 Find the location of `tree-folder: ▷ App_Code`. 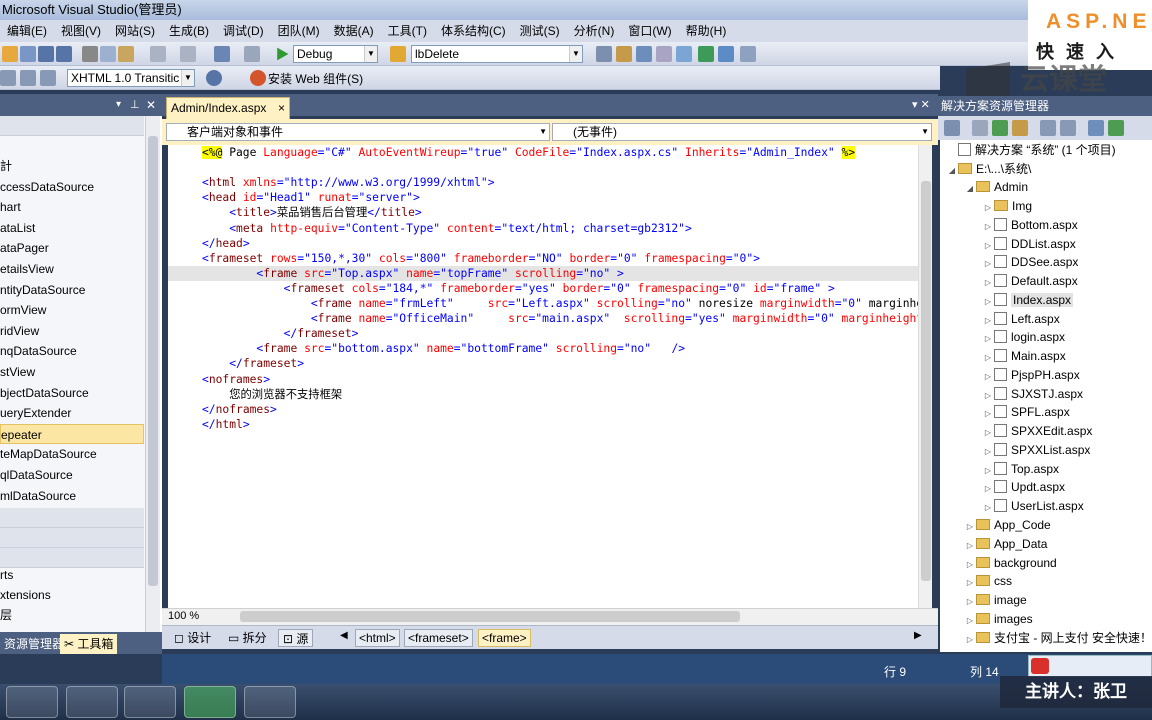

tree-folder: ▷ App_Code is located at coordinates (1007, 525).